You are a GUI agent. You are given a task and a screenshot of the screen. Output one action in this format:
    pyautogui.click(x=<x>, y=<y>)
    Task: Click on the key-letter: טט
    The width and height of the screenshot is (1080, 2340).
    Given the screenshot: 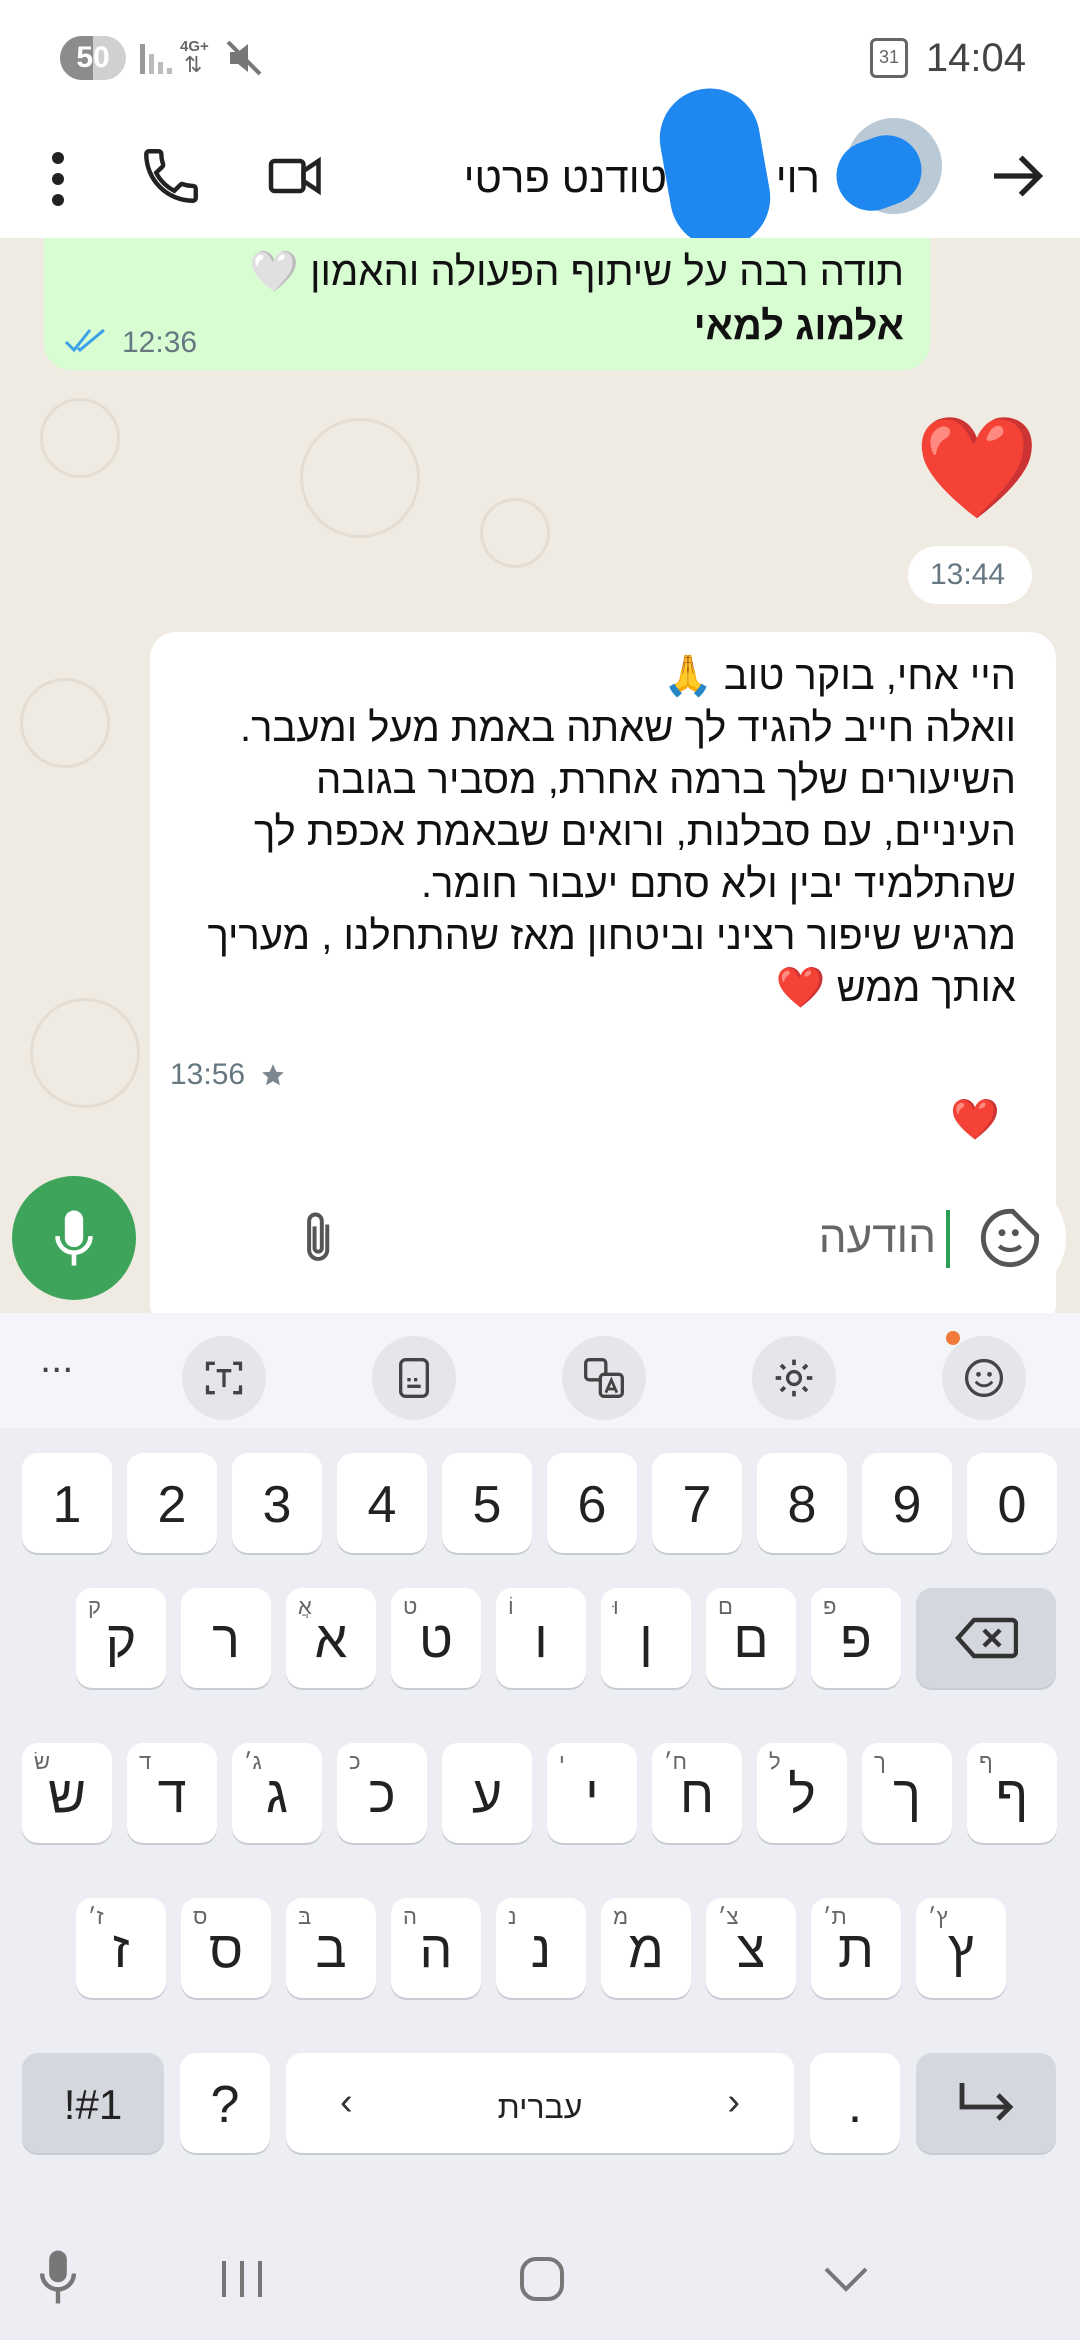 What is the action you would take?
    pyautogui.click(x=436, y=1638)
    